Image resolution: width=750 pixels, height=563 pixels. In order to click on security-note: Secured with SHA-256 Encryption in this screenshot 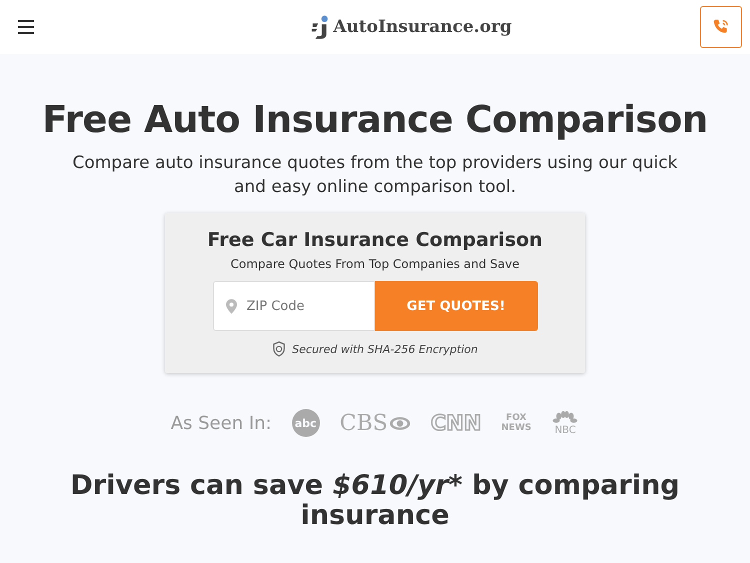, I will do `click(385, 349)`.